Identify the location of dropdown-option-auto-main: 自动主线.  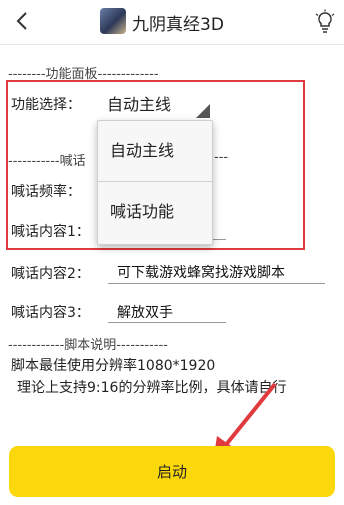
(155, 151).